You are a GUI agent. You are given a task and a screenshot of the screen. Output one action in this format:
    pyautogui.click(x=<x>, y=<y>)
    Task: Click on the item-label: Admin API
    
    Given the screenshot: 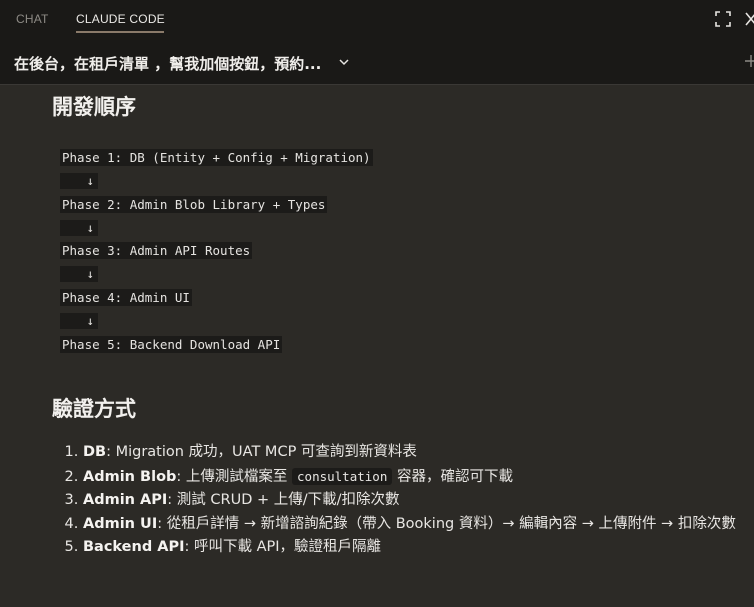 What is the action you would take?
    pyautogui.click(x=125, y=500)
    